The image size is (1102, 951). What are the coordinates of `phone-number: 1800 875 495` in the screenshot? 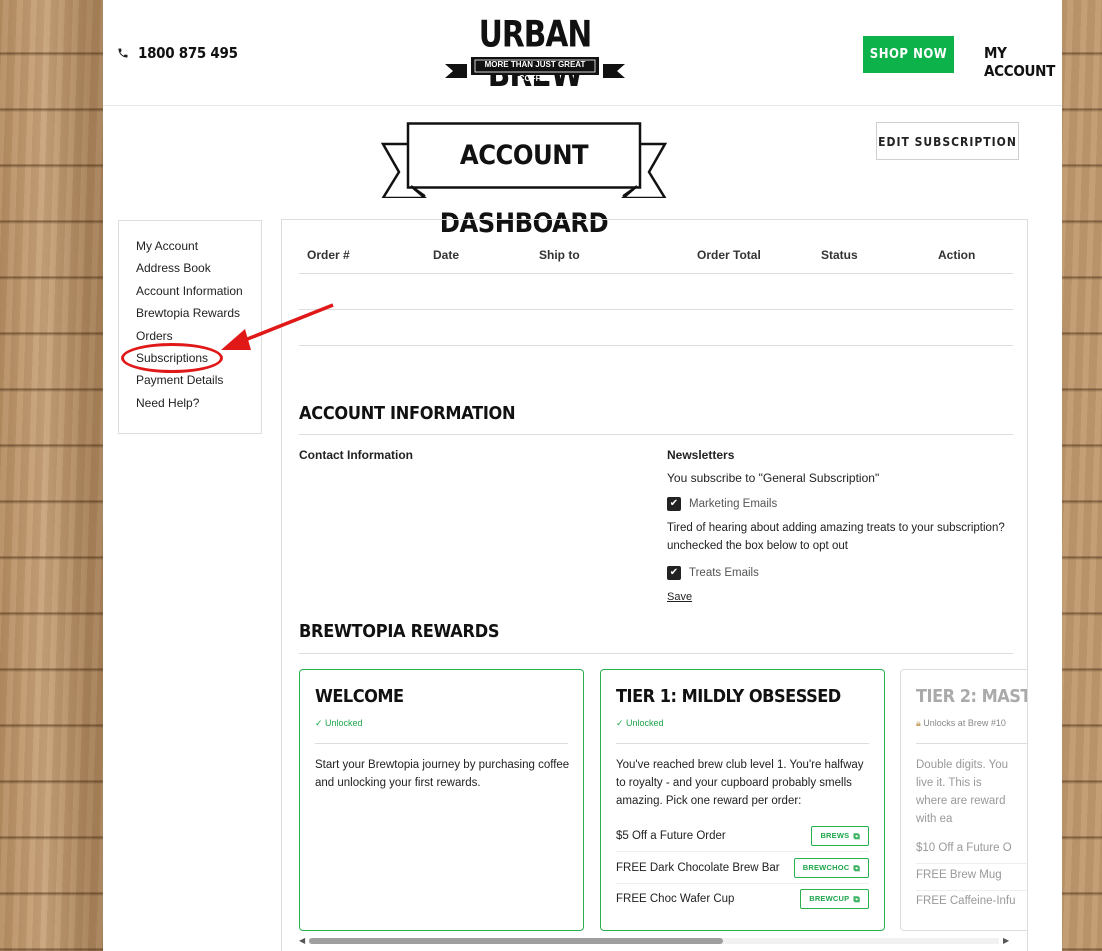 It's located at (188, 53).